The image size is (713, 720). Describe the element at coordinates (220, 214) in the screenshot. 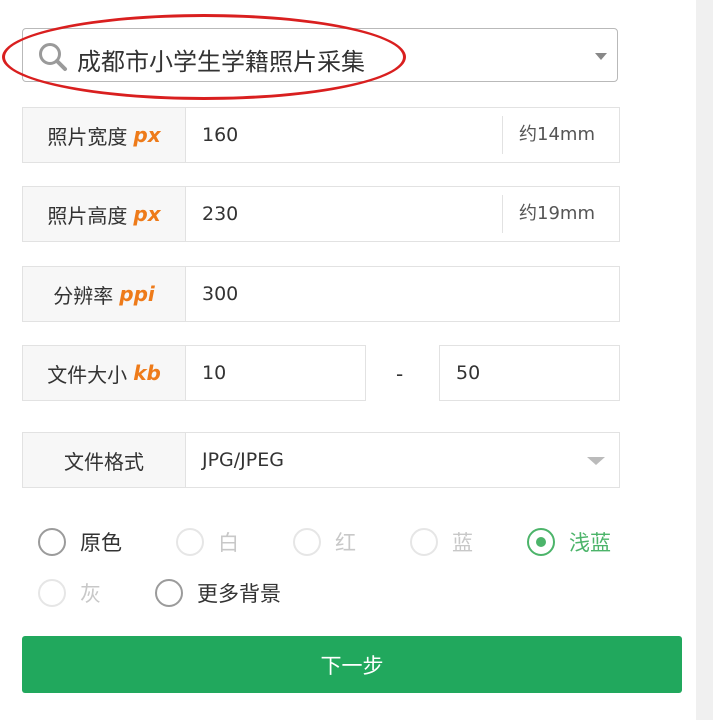

I see `photo-height-value: 230` at that location.